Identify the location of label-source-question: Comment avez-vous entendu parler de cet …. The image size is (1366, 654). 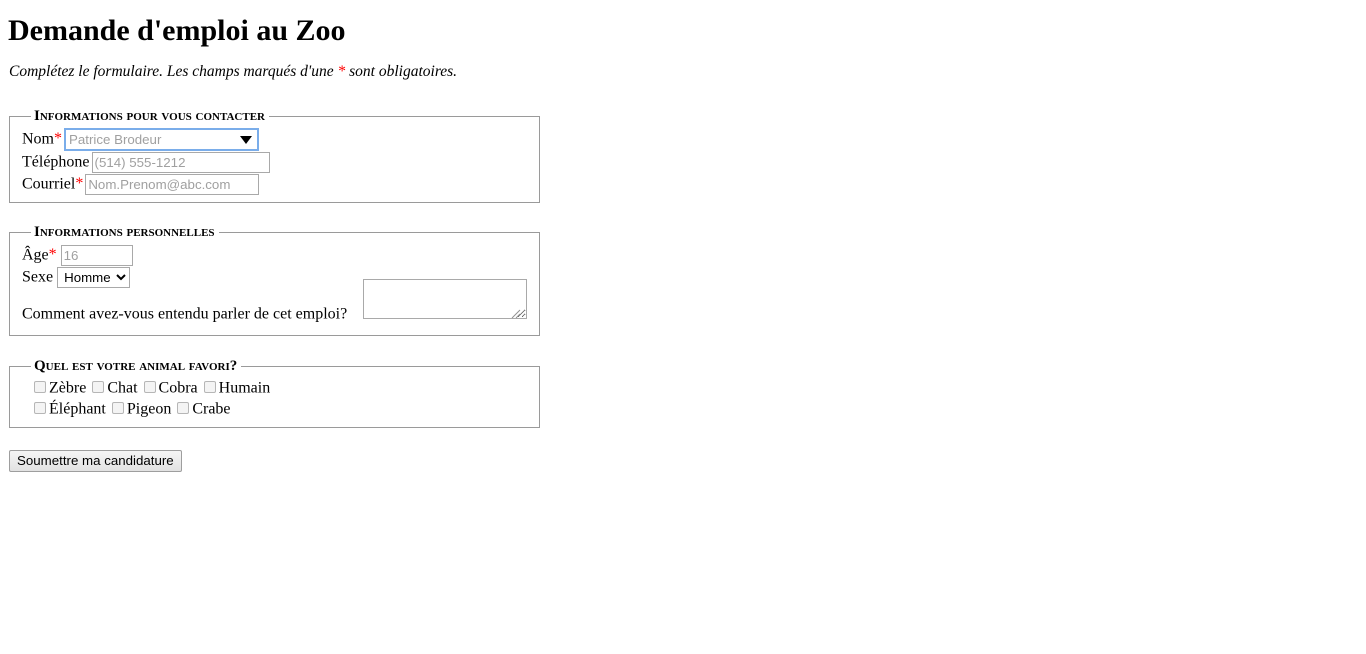
(185, 313).